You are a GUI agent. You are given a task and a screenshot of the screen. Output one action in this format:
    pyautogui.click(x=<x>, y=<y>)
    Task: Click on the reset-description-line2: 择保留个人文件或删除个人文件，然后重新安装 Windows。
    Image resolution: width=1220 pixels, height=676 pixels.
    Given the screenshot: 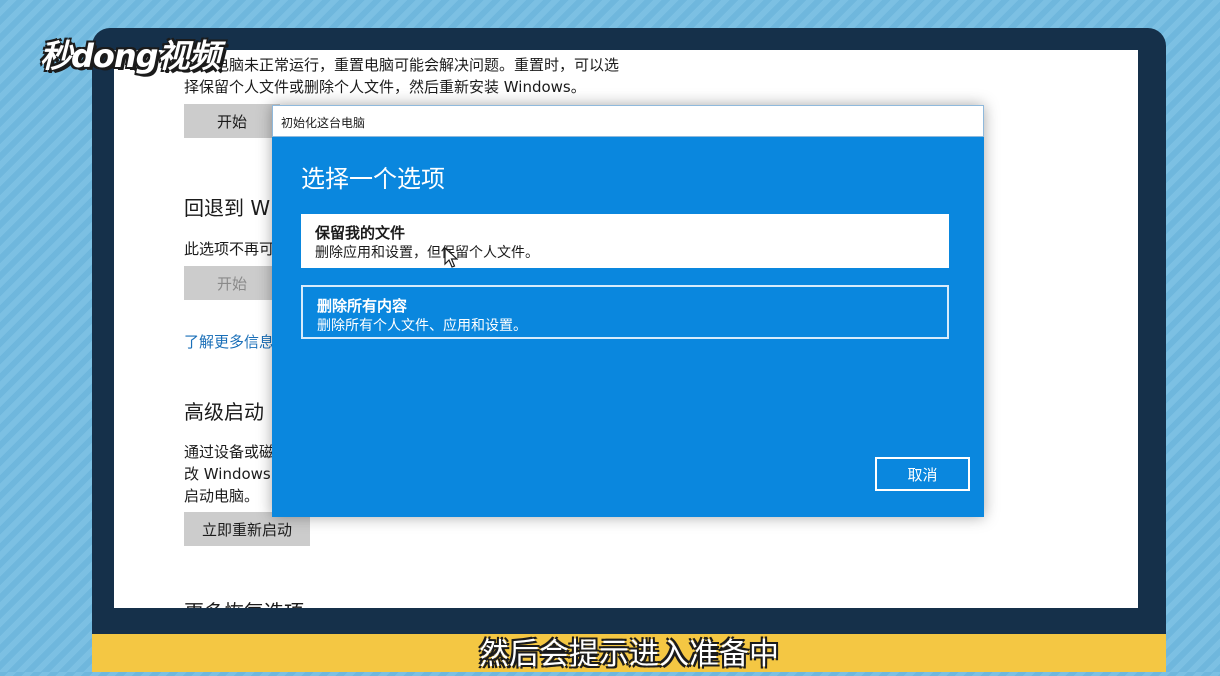 What is the action you would take?
    pyautogui.click(x=385, y=87)
    